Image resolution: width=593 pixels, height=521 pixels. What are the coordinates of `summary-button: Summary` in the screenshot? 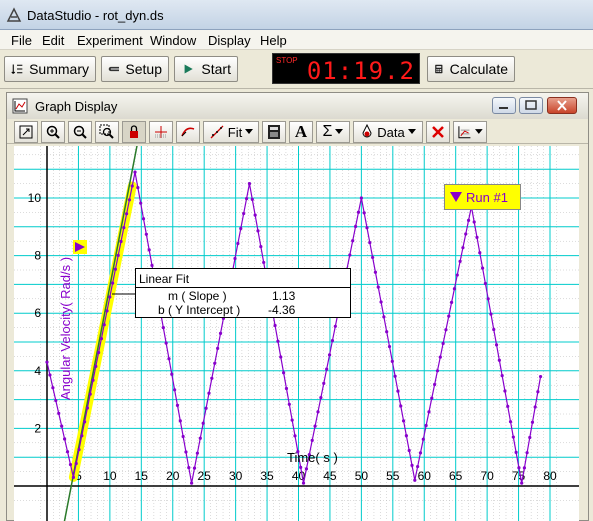 It's located at (50, 69).